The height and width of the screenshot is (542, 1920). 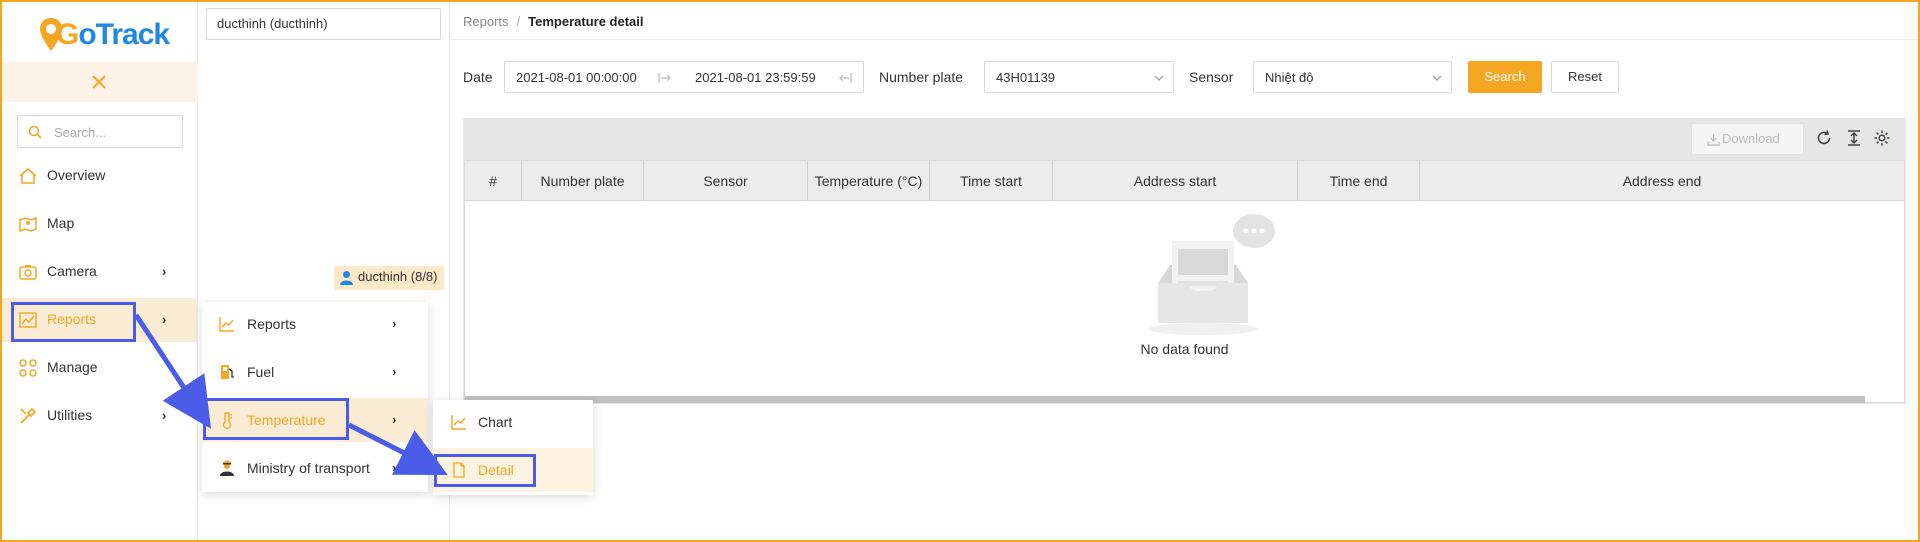 What do you see at coordinates (308, 468) in the screenshot?
I see `submenu-item-label: Ministry of transport` at bounding box center [308, 468].